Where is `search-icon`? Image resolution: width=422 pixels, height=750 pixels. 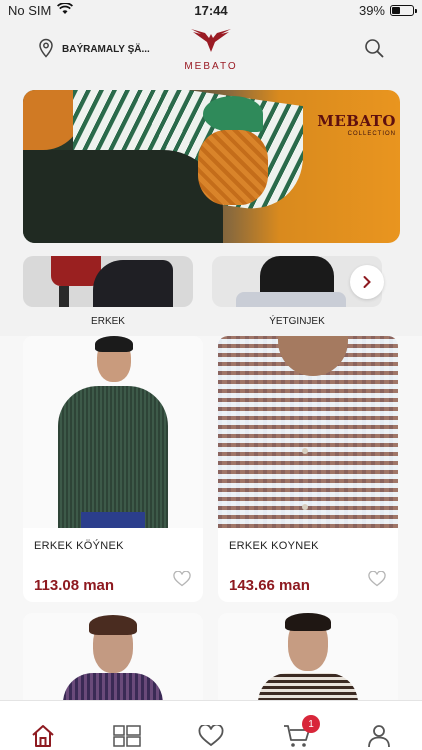 search-icon is located at coordinates (374, 48).